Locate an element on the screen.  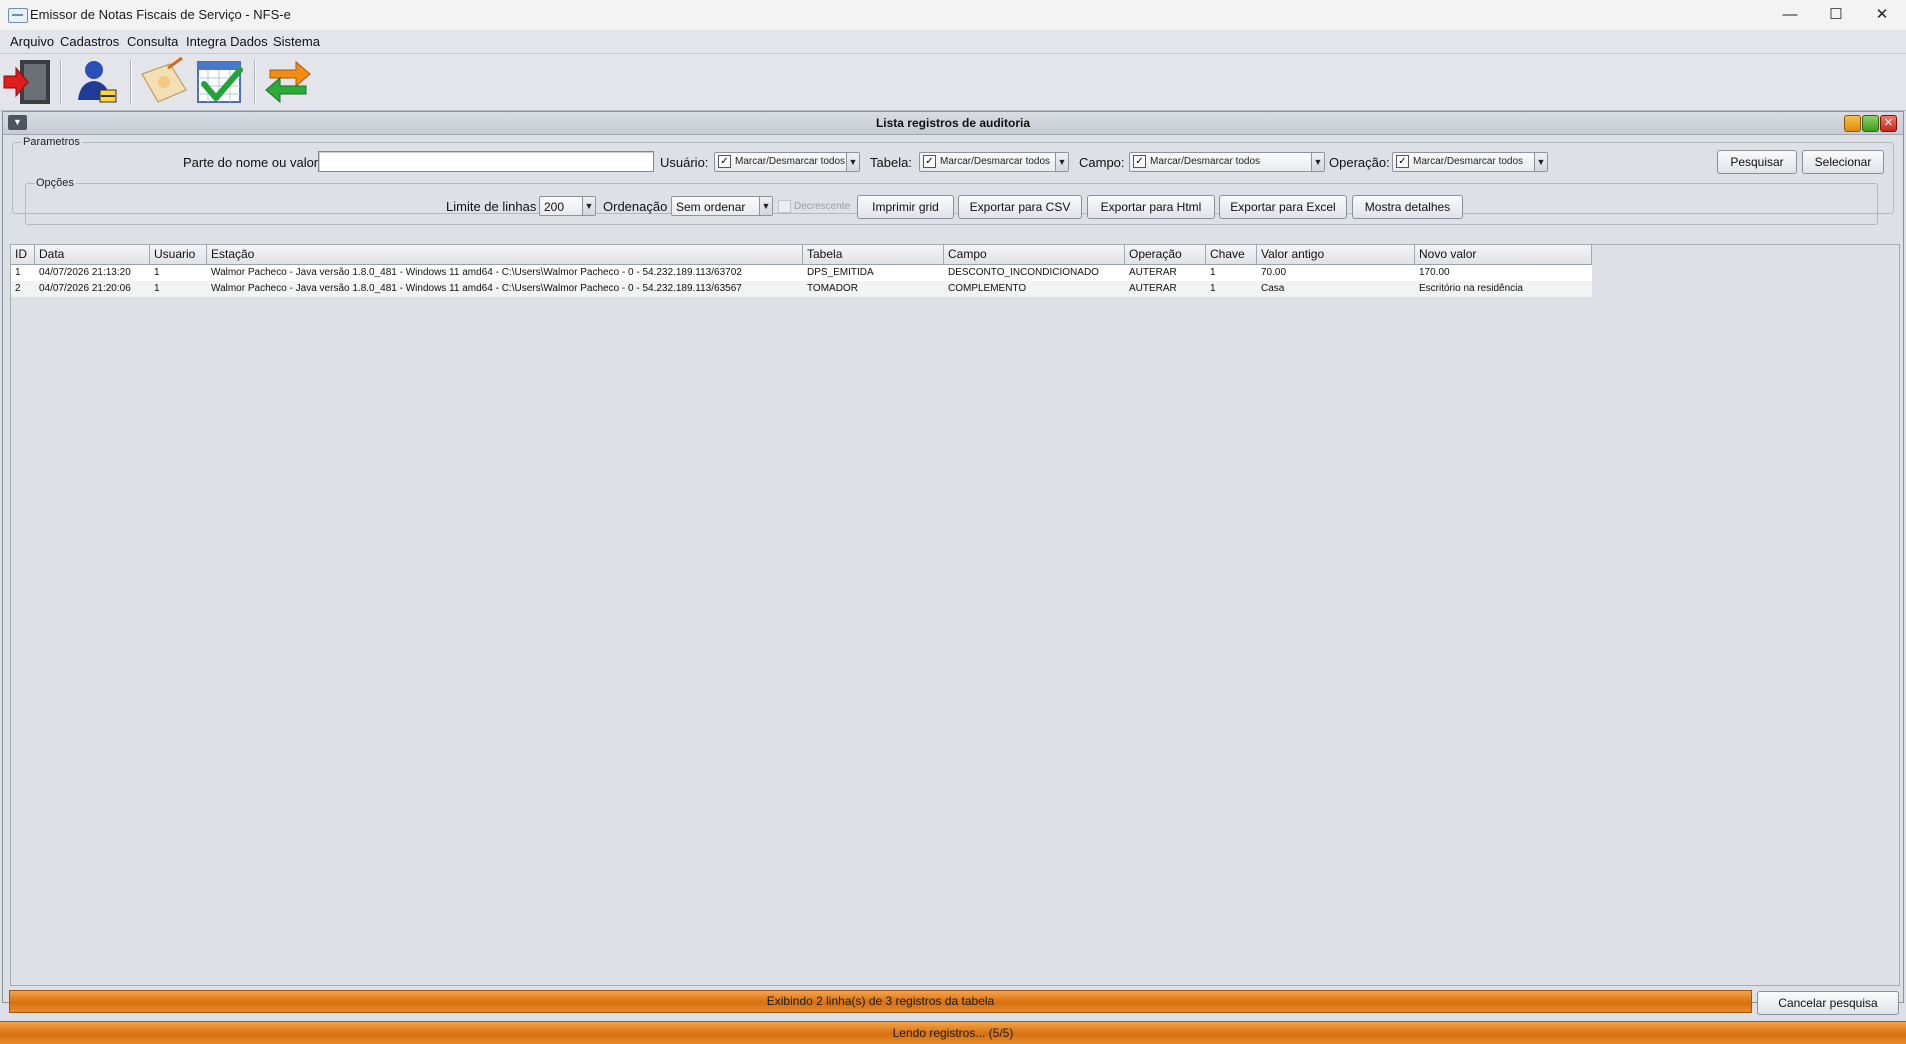
tabela-filter-combo: ✓ Marcar/Desmarcar todos ▼ is located at coordinates (994, 162).